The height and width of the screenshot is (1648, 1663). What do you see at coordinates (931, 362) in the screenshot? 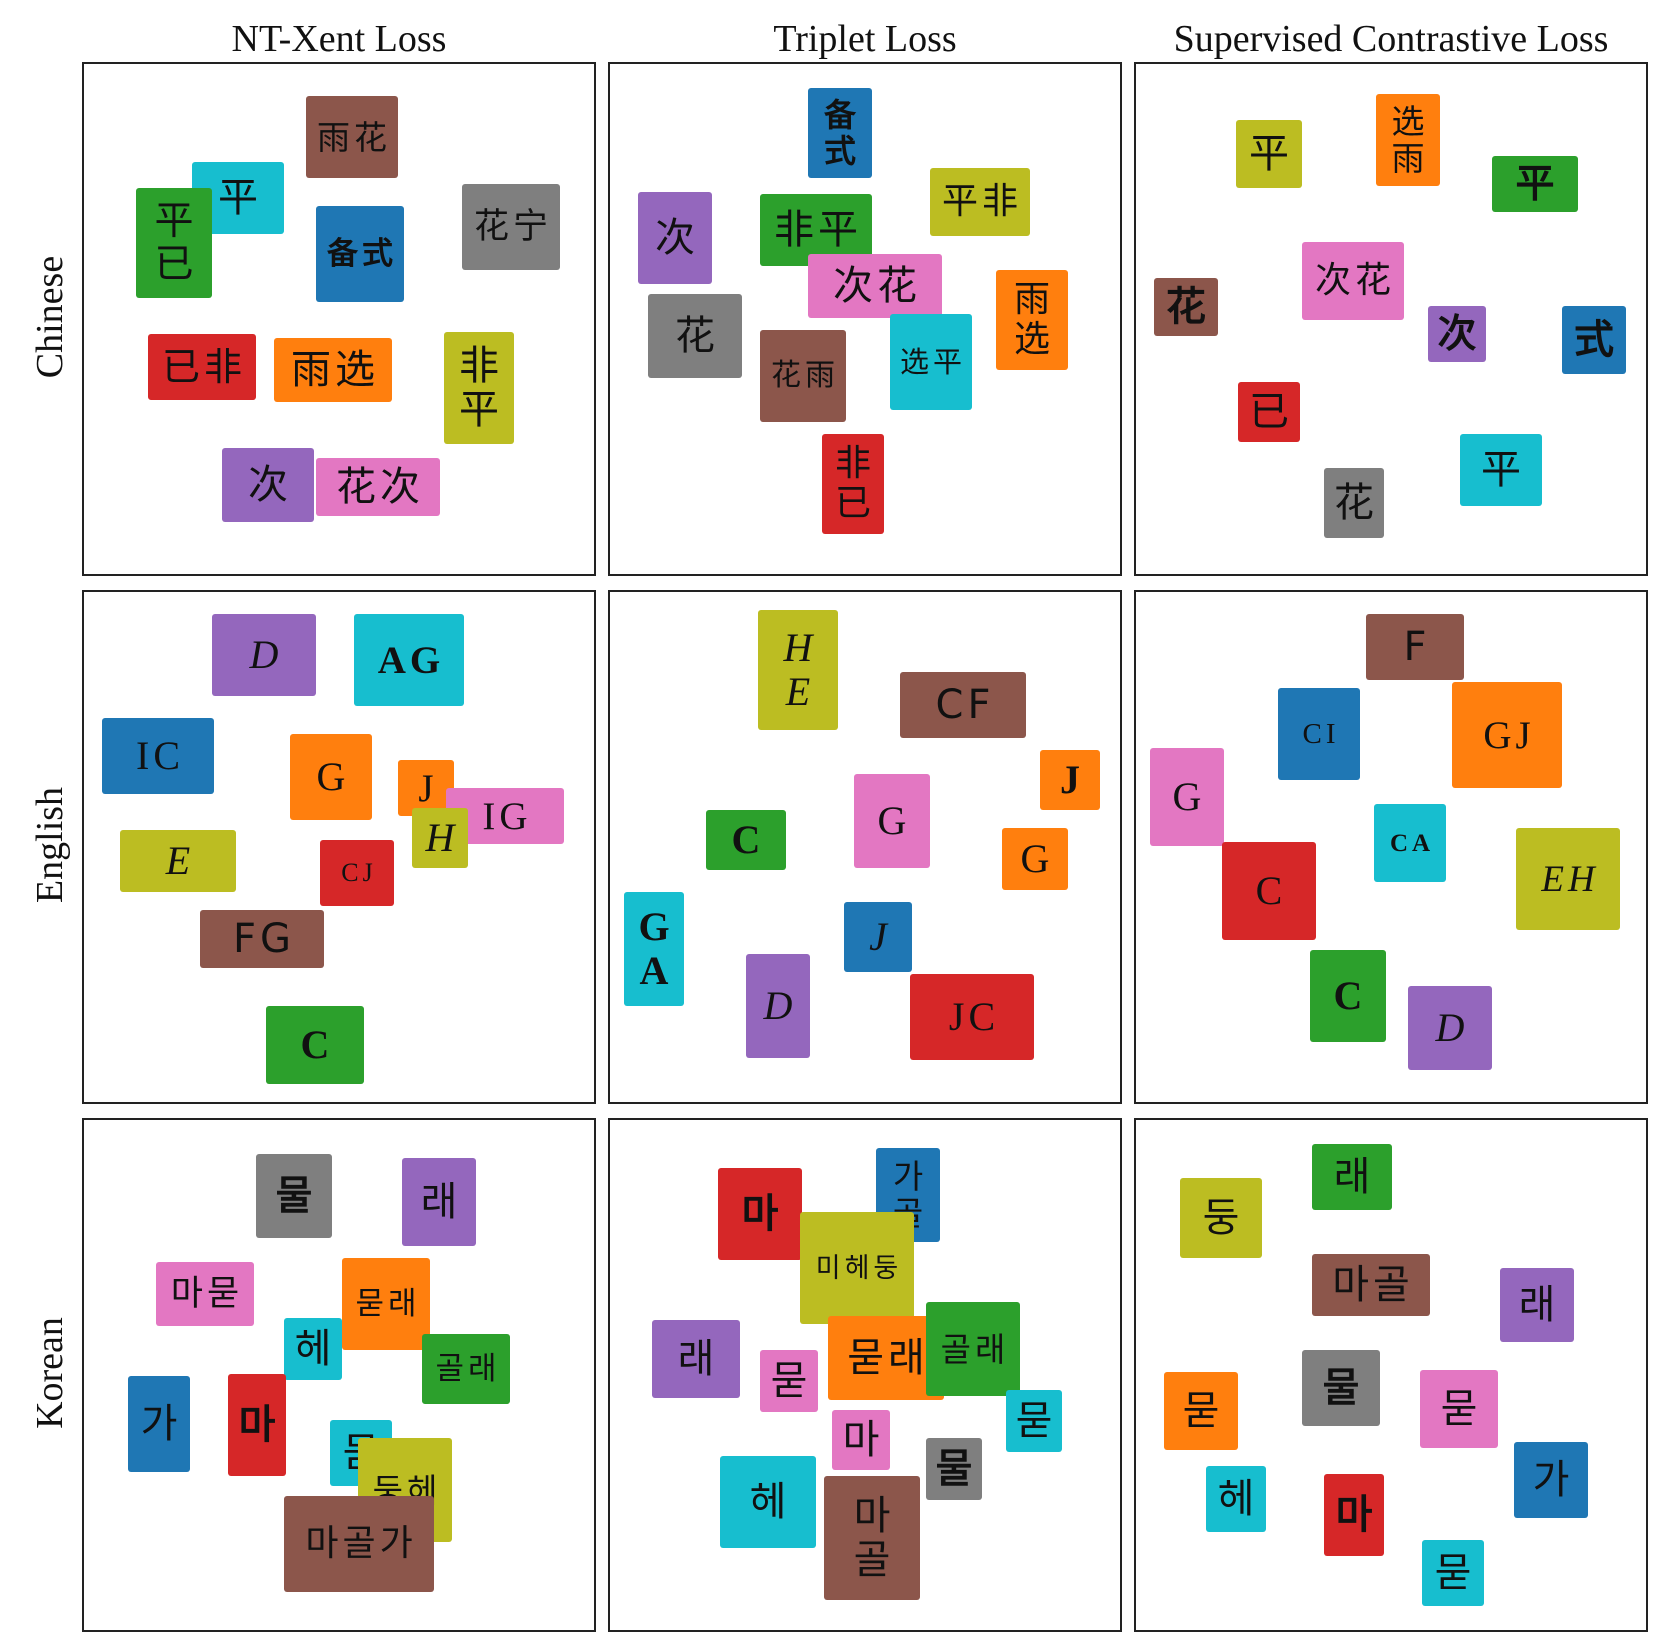
I see `embedding-cluster-cyan: 选平` at bounding box center [931, 362].